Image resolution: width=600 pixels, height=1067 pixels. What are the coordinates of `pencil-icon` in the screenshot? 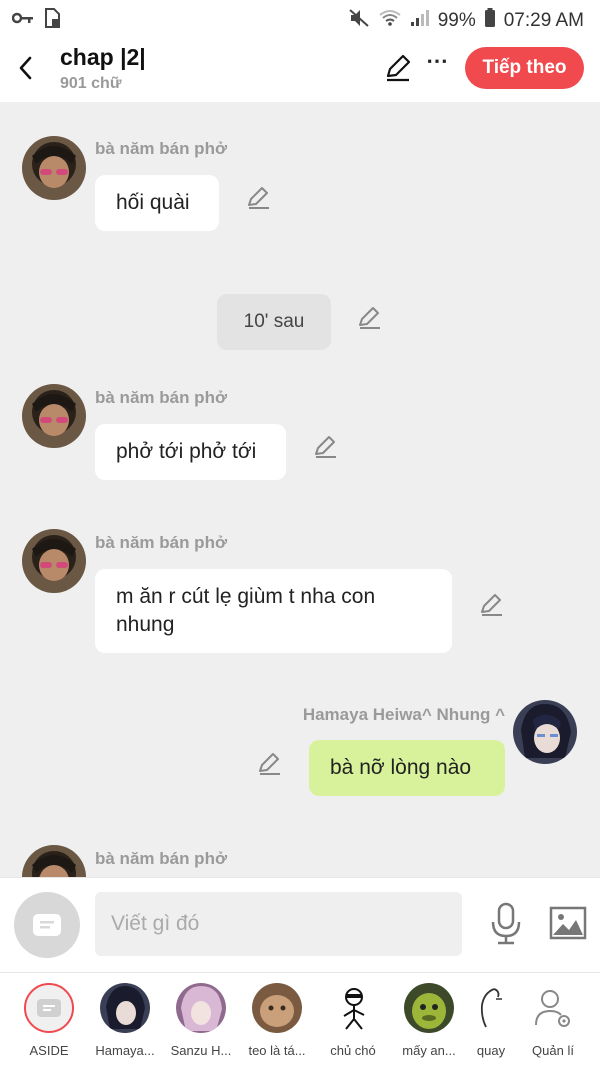 It's located at (398, 68).